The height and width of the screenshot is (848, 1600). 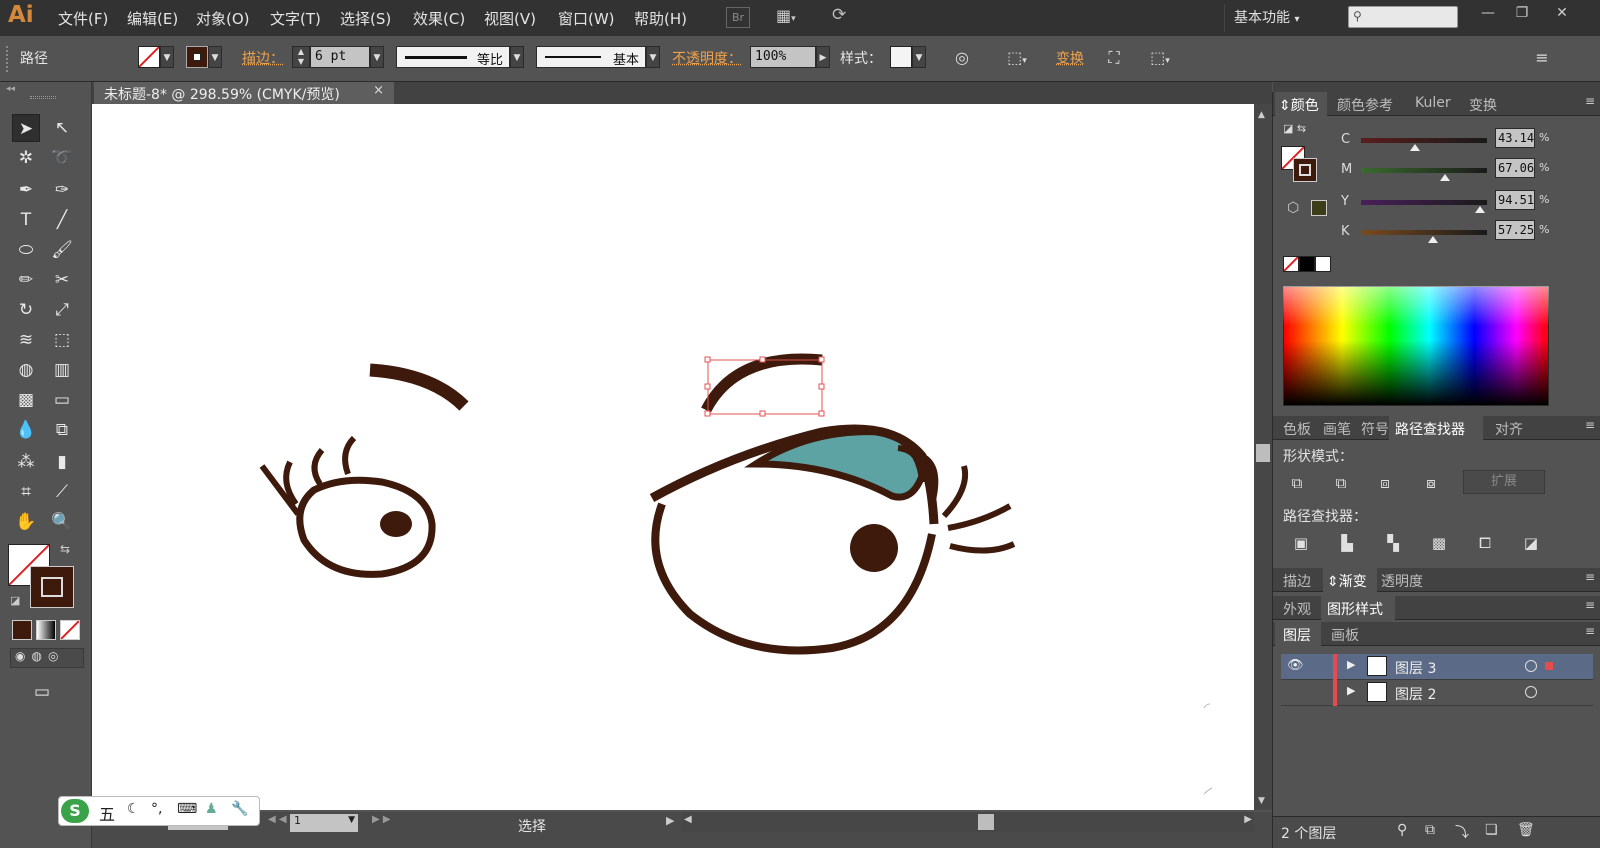 I want to click on graphic-style-swatch, so click(x=901, y=57).